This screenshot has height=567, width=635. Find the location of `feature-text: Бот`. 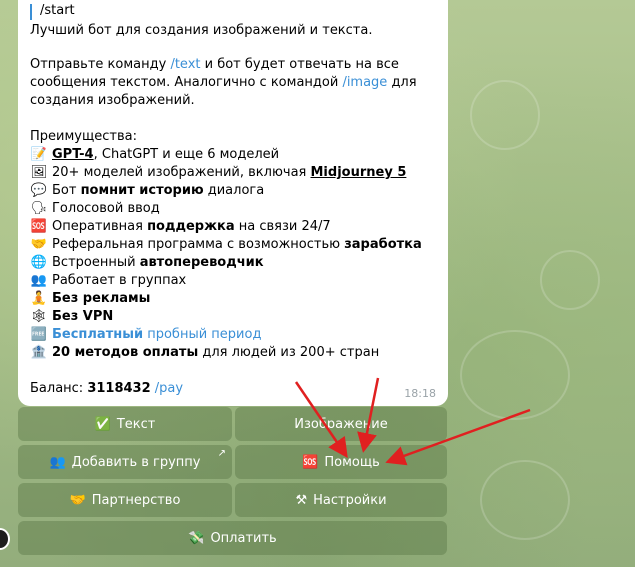

feature-text: Бот is located at coordinates (66, 190).